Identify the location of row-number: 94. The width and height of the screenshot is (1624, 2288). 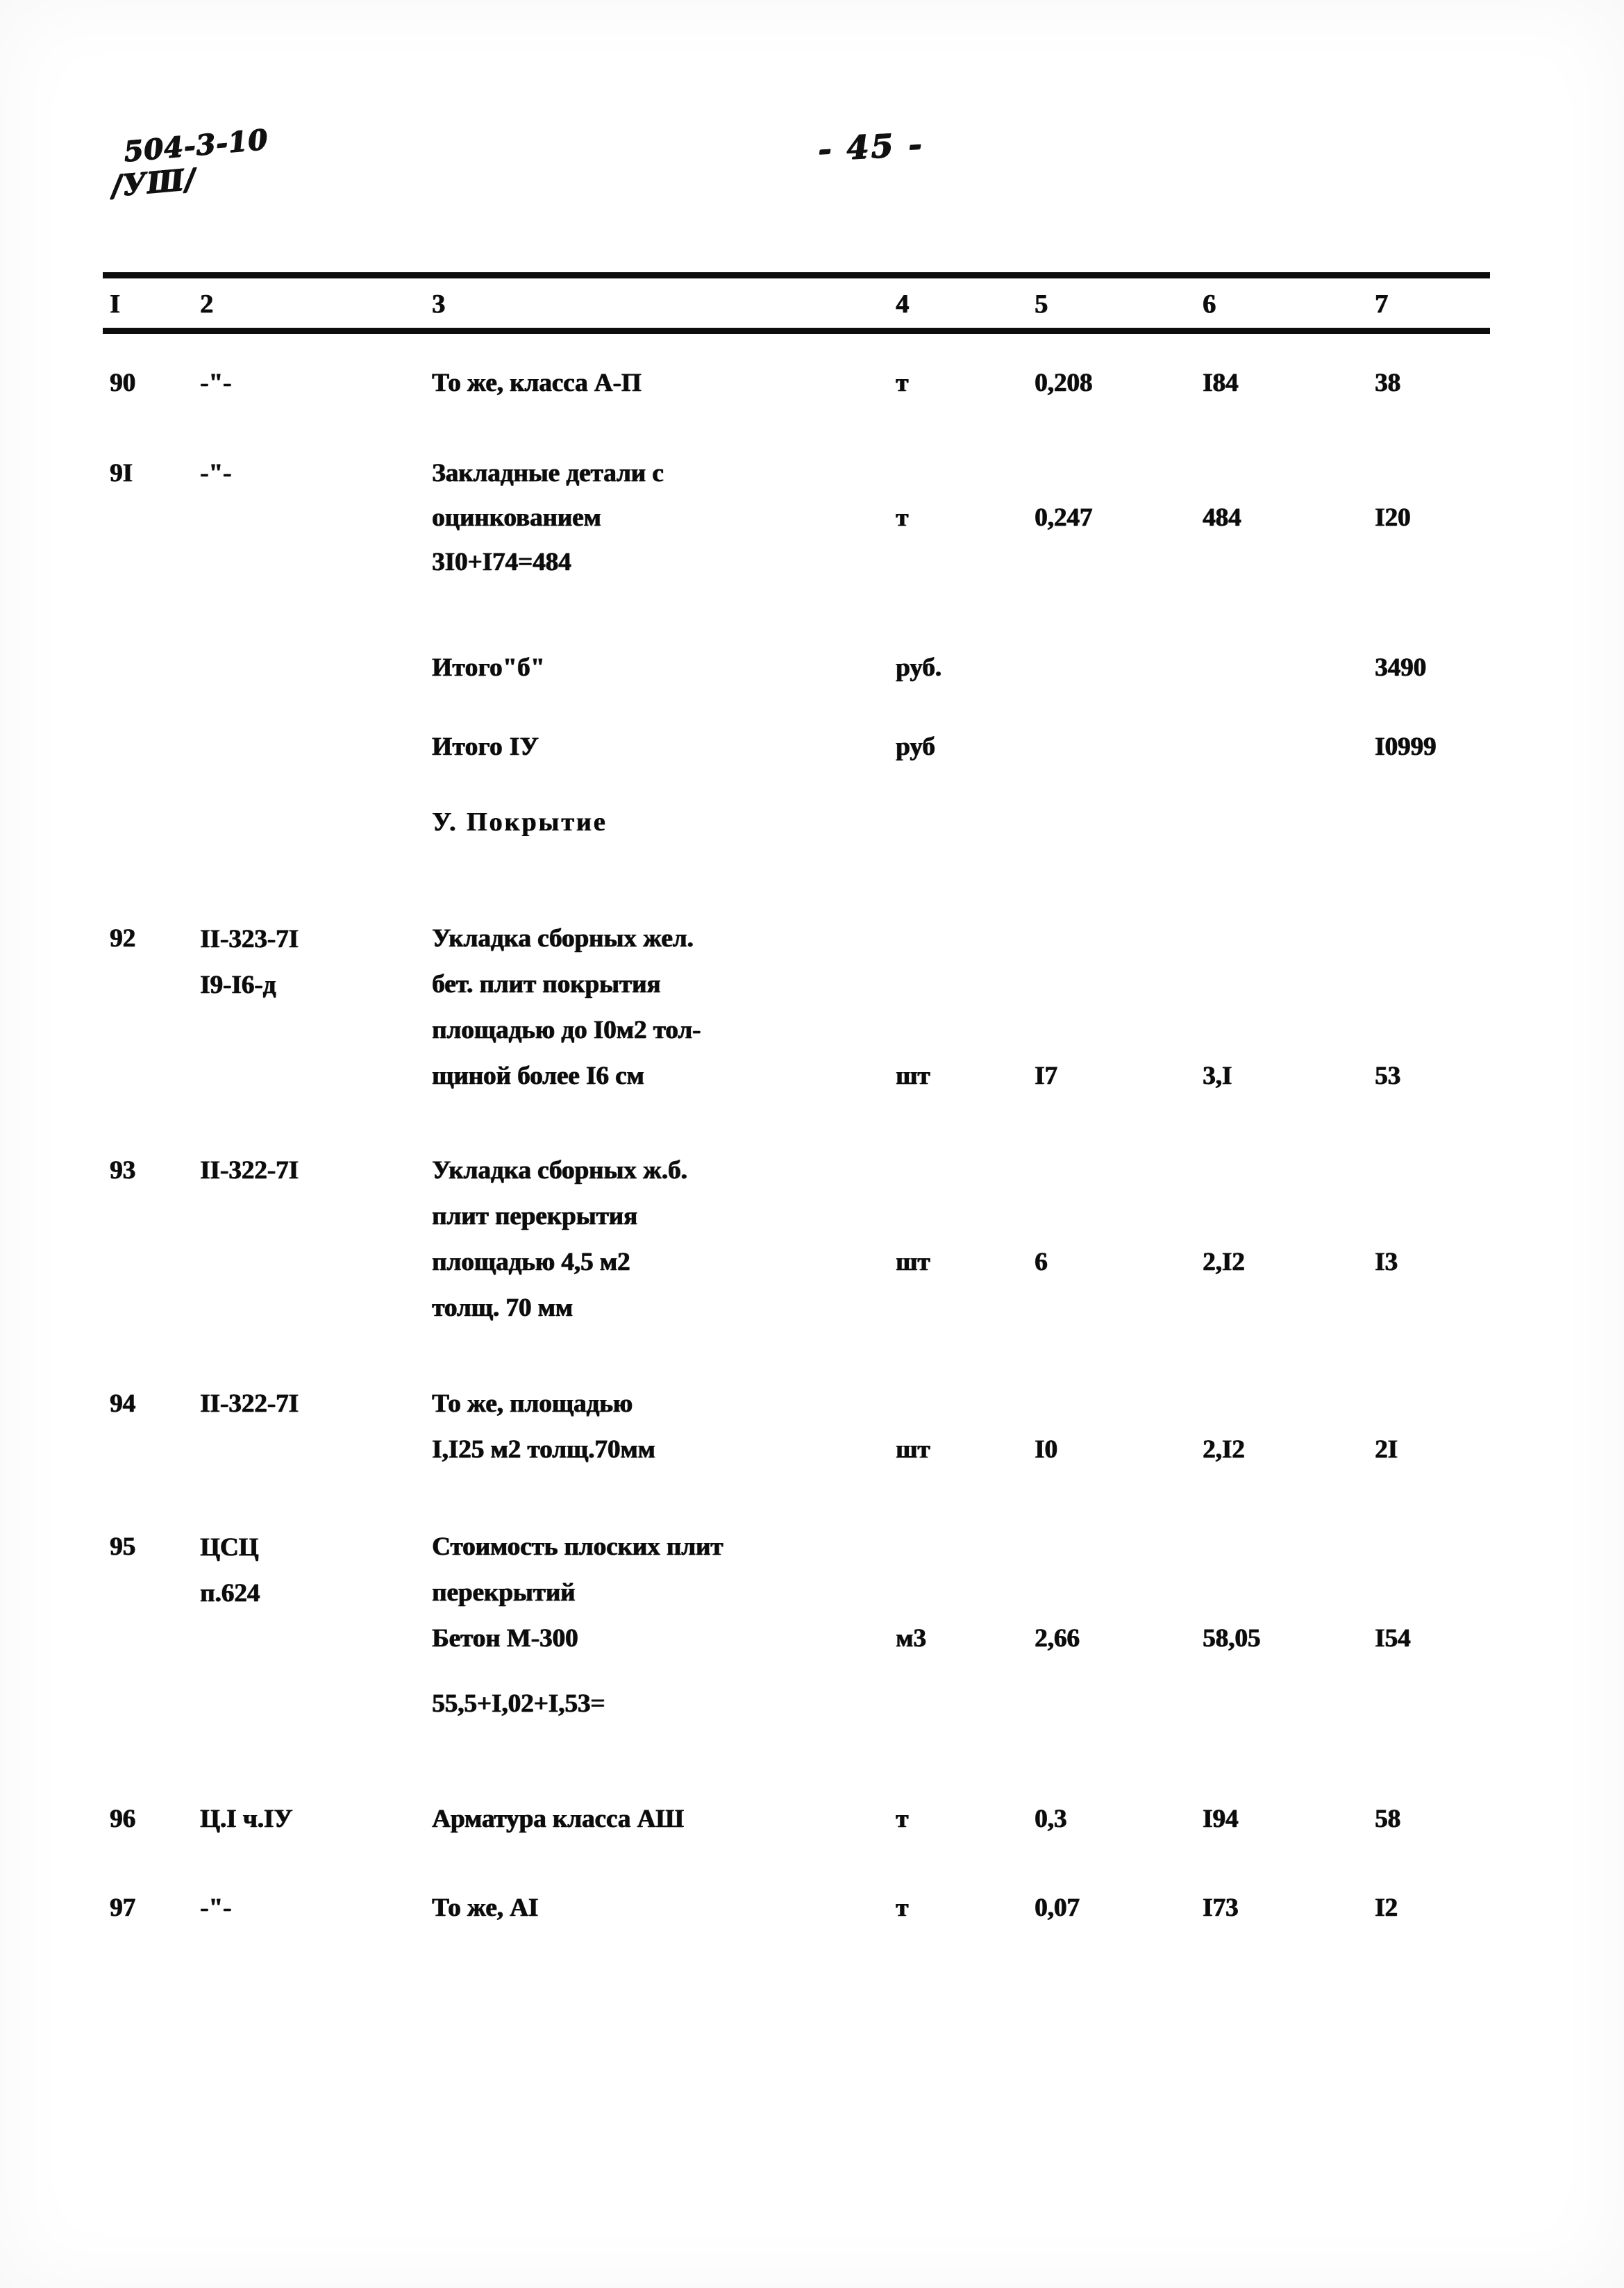
(122, 1404).